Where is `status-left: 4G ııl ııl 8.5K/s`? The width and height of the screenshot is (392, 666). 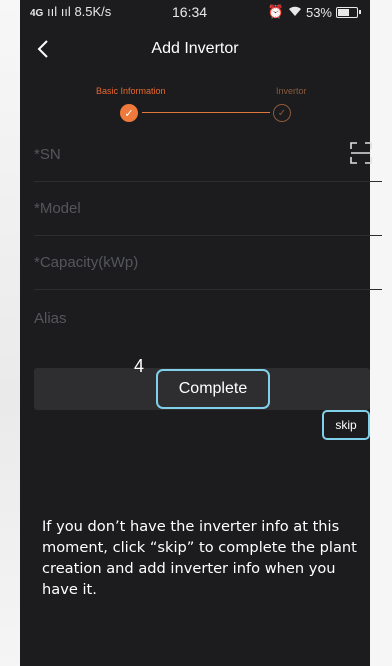
status-left: 4G ııl ııl 8.5K/s is located at coordinates (70, 11).